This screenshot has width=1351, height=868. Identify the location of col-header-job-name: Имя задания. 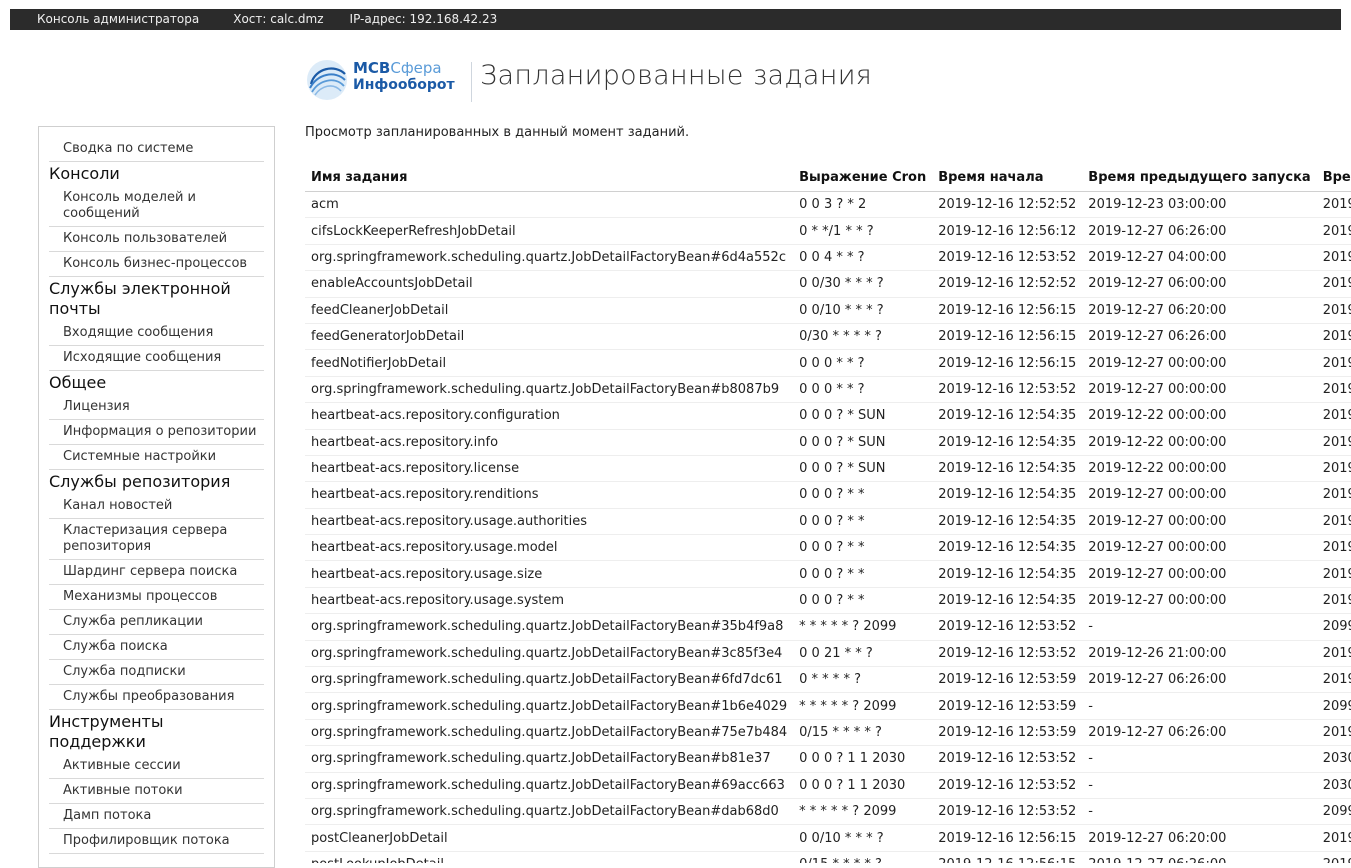
(549, 177).